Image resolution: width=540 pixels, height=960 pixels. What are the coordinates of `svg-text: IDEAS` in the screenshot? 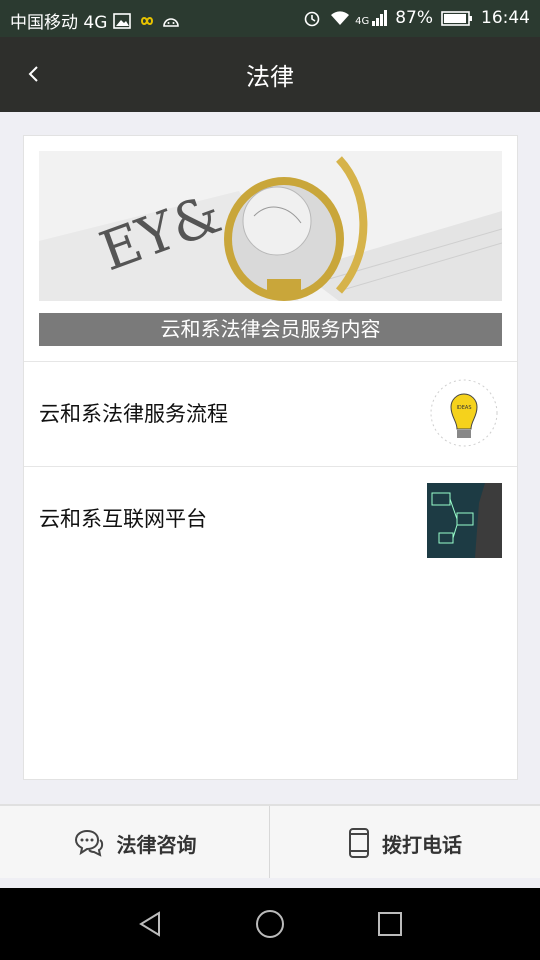 It's located at (463, 408).